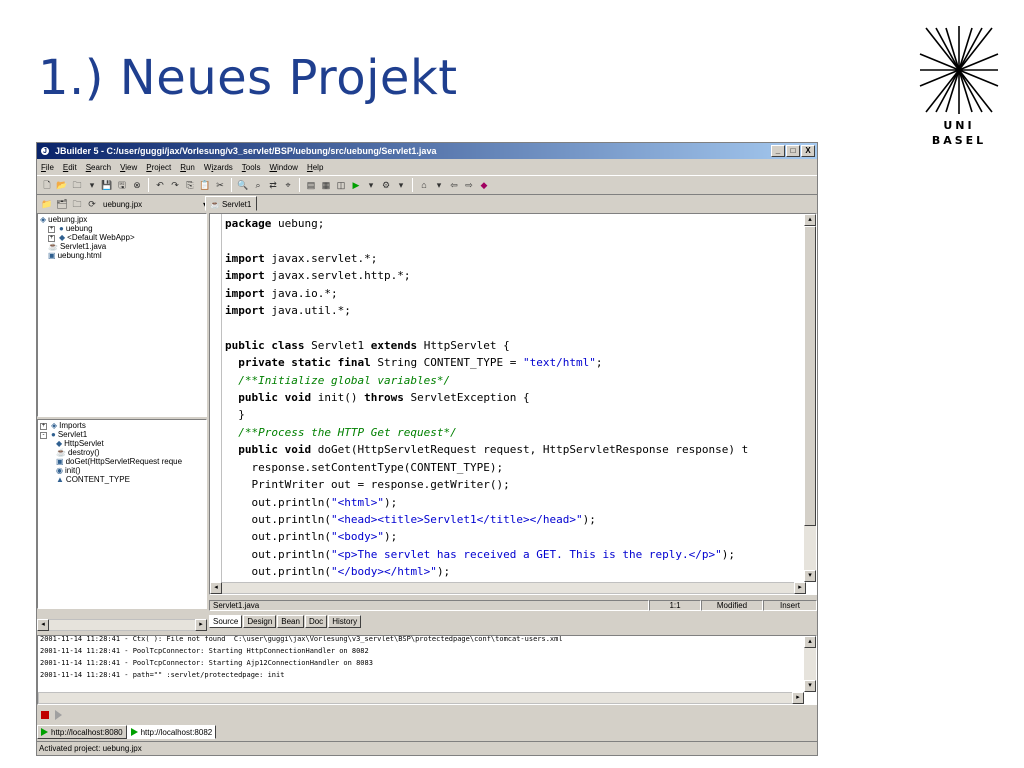 The width and height of the screenshot is (1024, 768). Describe the element at coordinates (356, 185) in the screenshot. I see `run-icon: ▶` at that location.